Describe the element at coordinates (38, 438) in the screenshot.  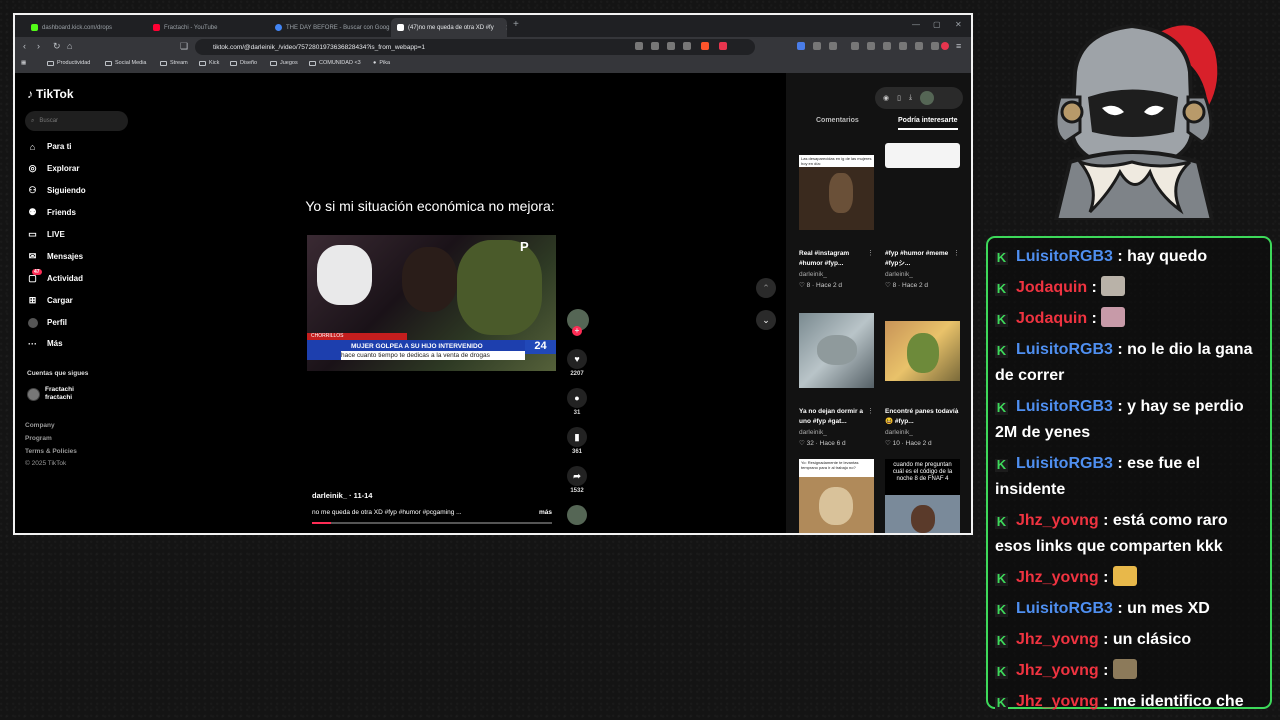
I see `footer-link: Program` at that location.